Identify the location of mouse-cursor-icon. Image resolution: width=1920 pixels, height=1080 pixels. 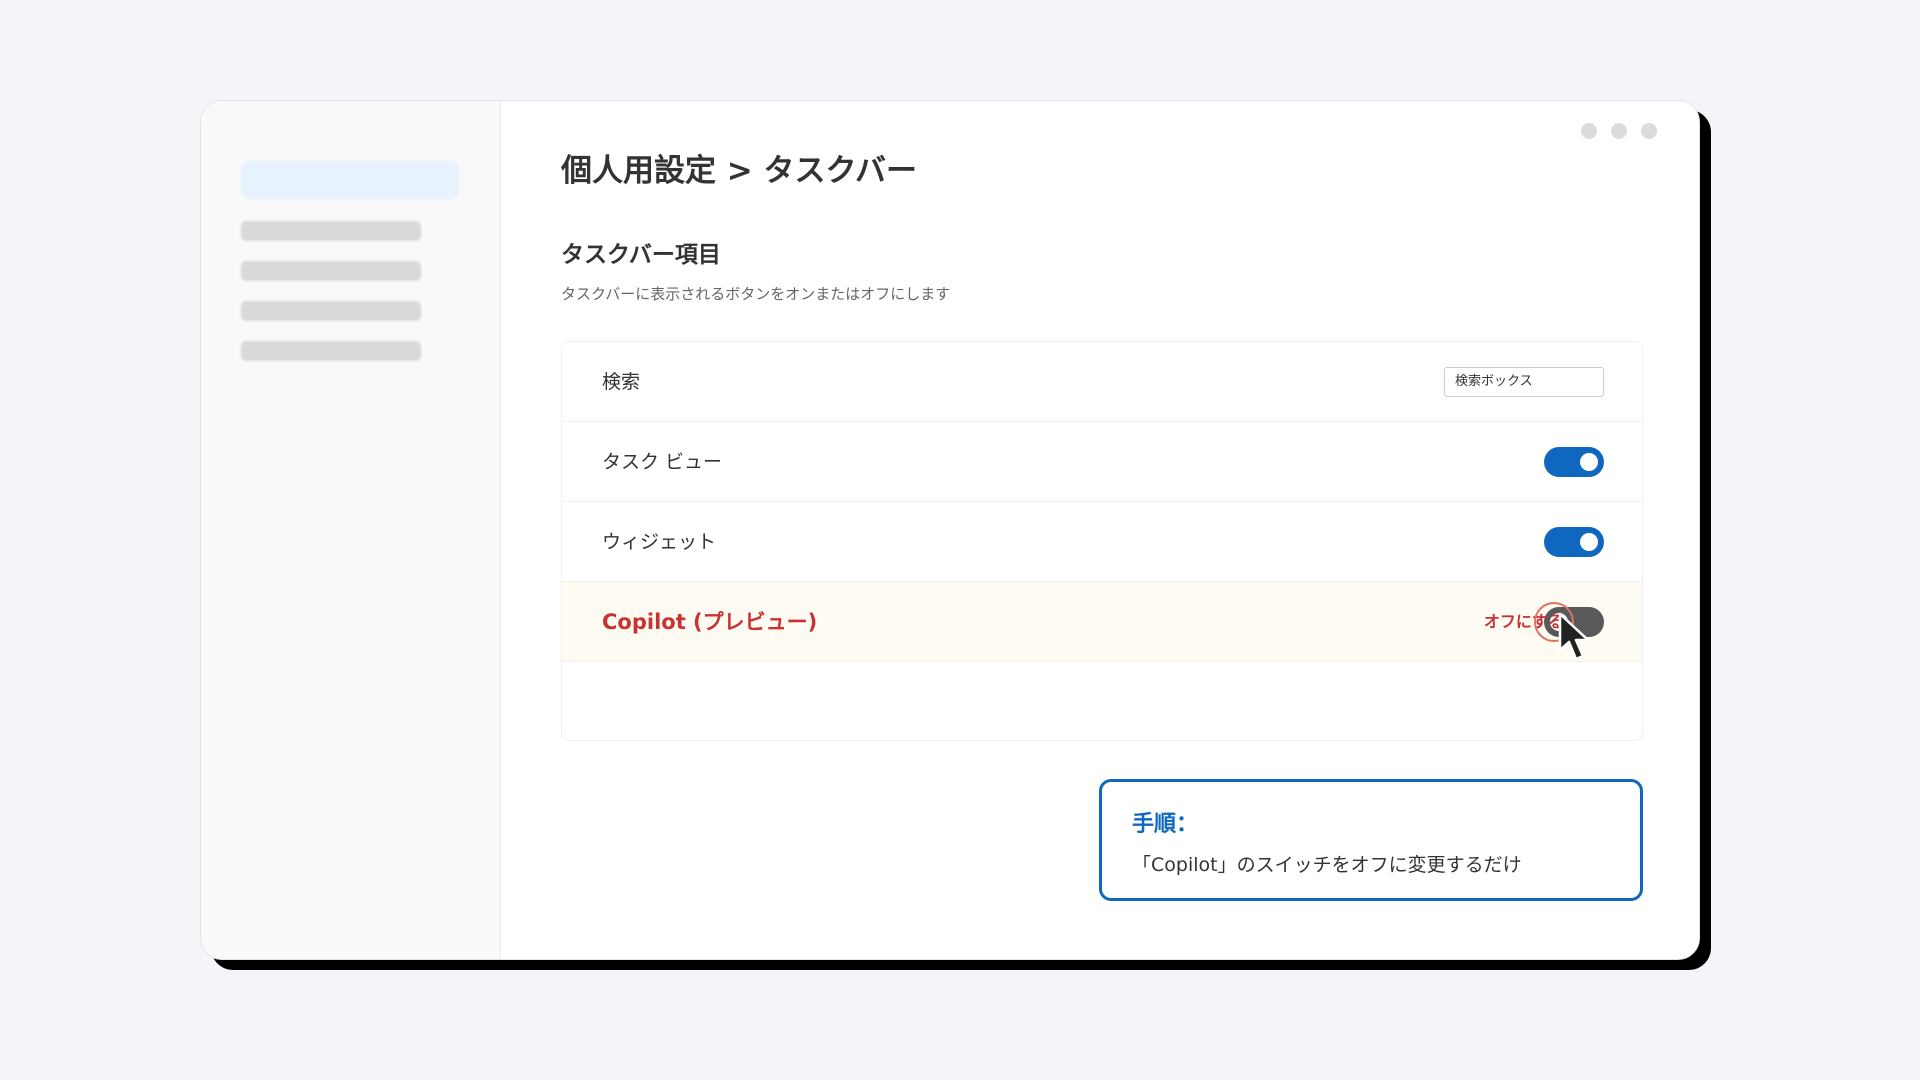
(1574, 636).